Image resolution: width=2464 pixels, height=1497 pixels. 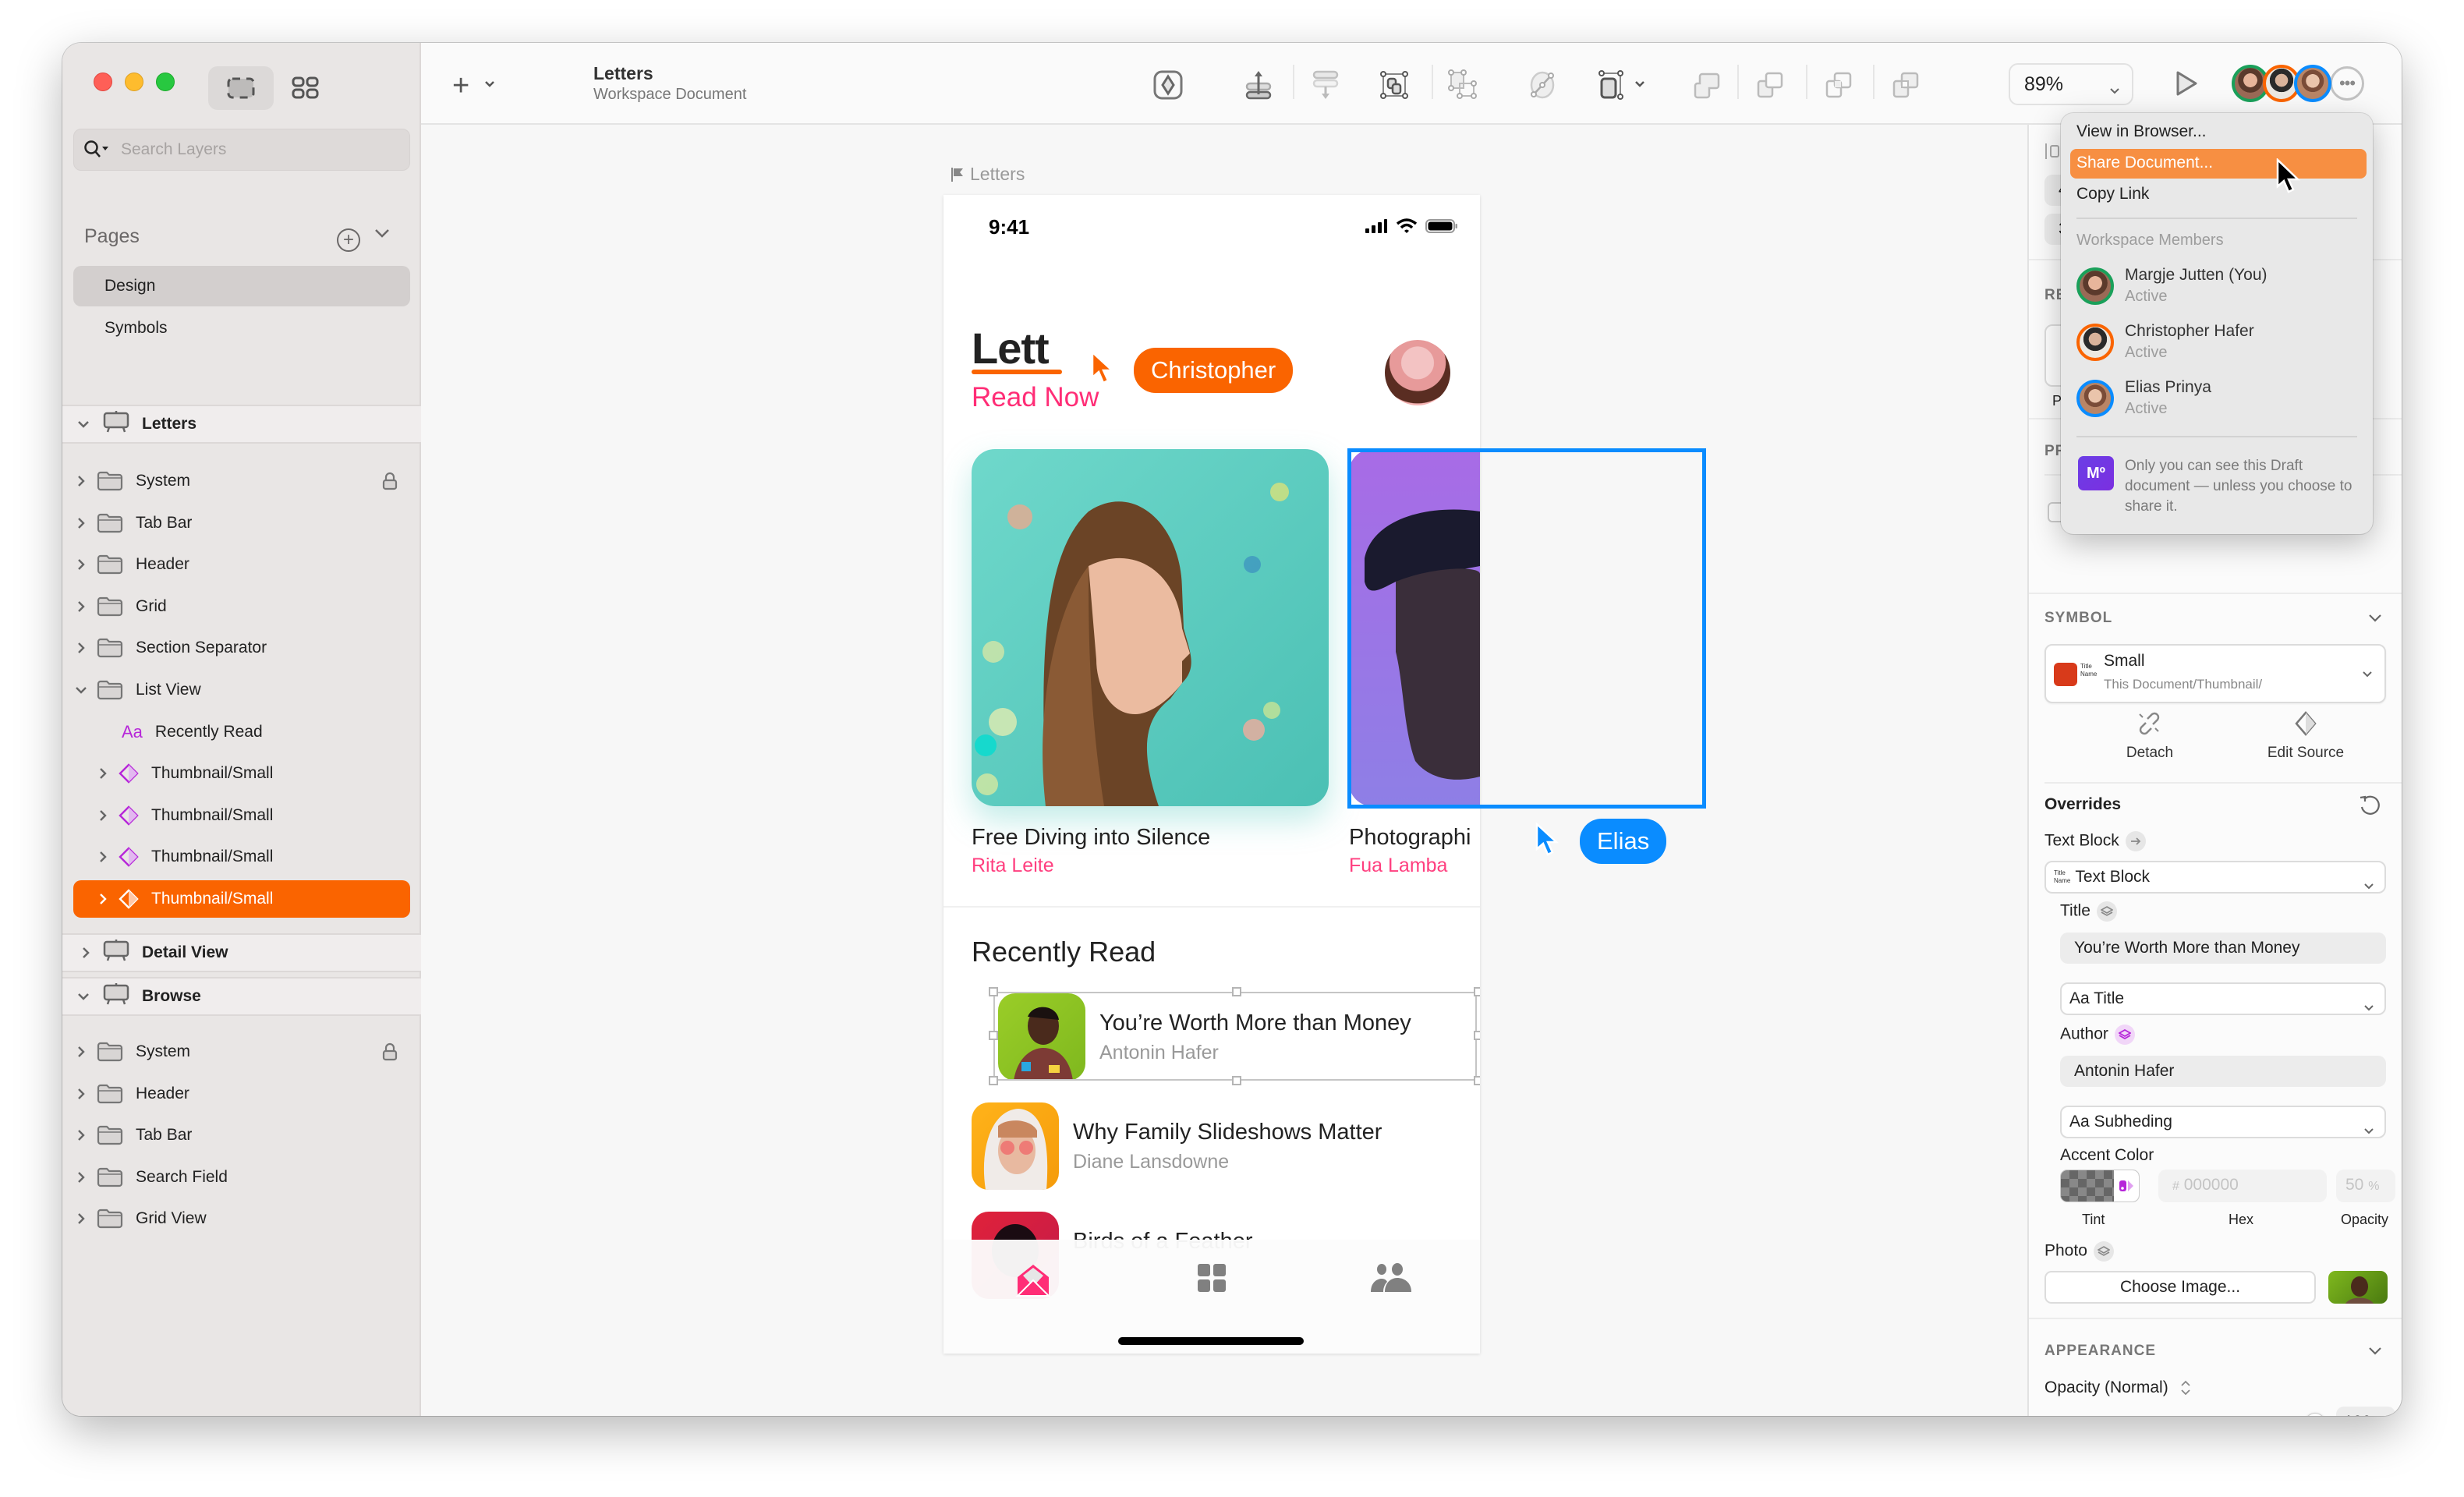 What do you see at coordinates (1011, 348) in the screenshot?
I see `app-title: Lett` at bounding box center [1011, 348].